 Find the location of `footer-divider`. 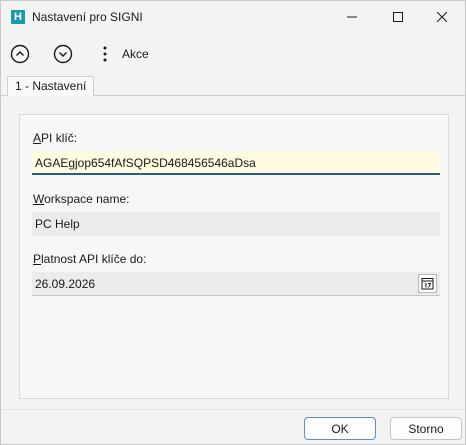

footer-divider is located at coordinates (233, 409).